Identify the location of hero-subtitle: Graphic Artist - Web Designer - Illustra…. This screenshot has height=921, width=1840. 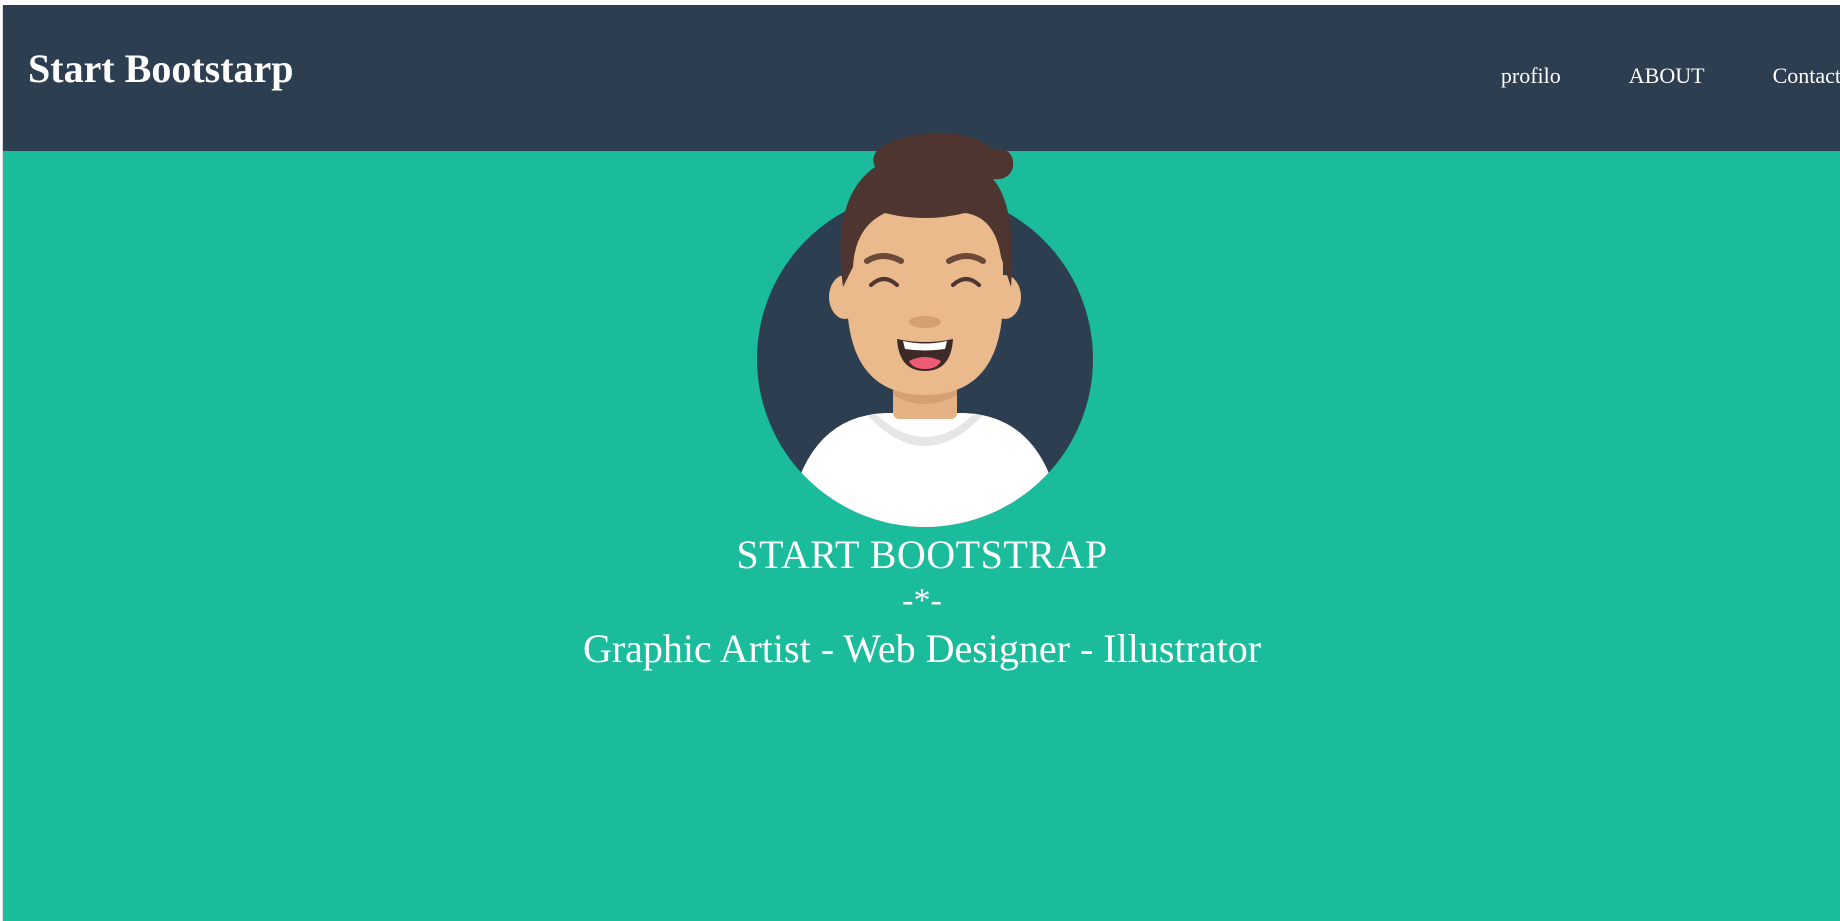
(922, 648).